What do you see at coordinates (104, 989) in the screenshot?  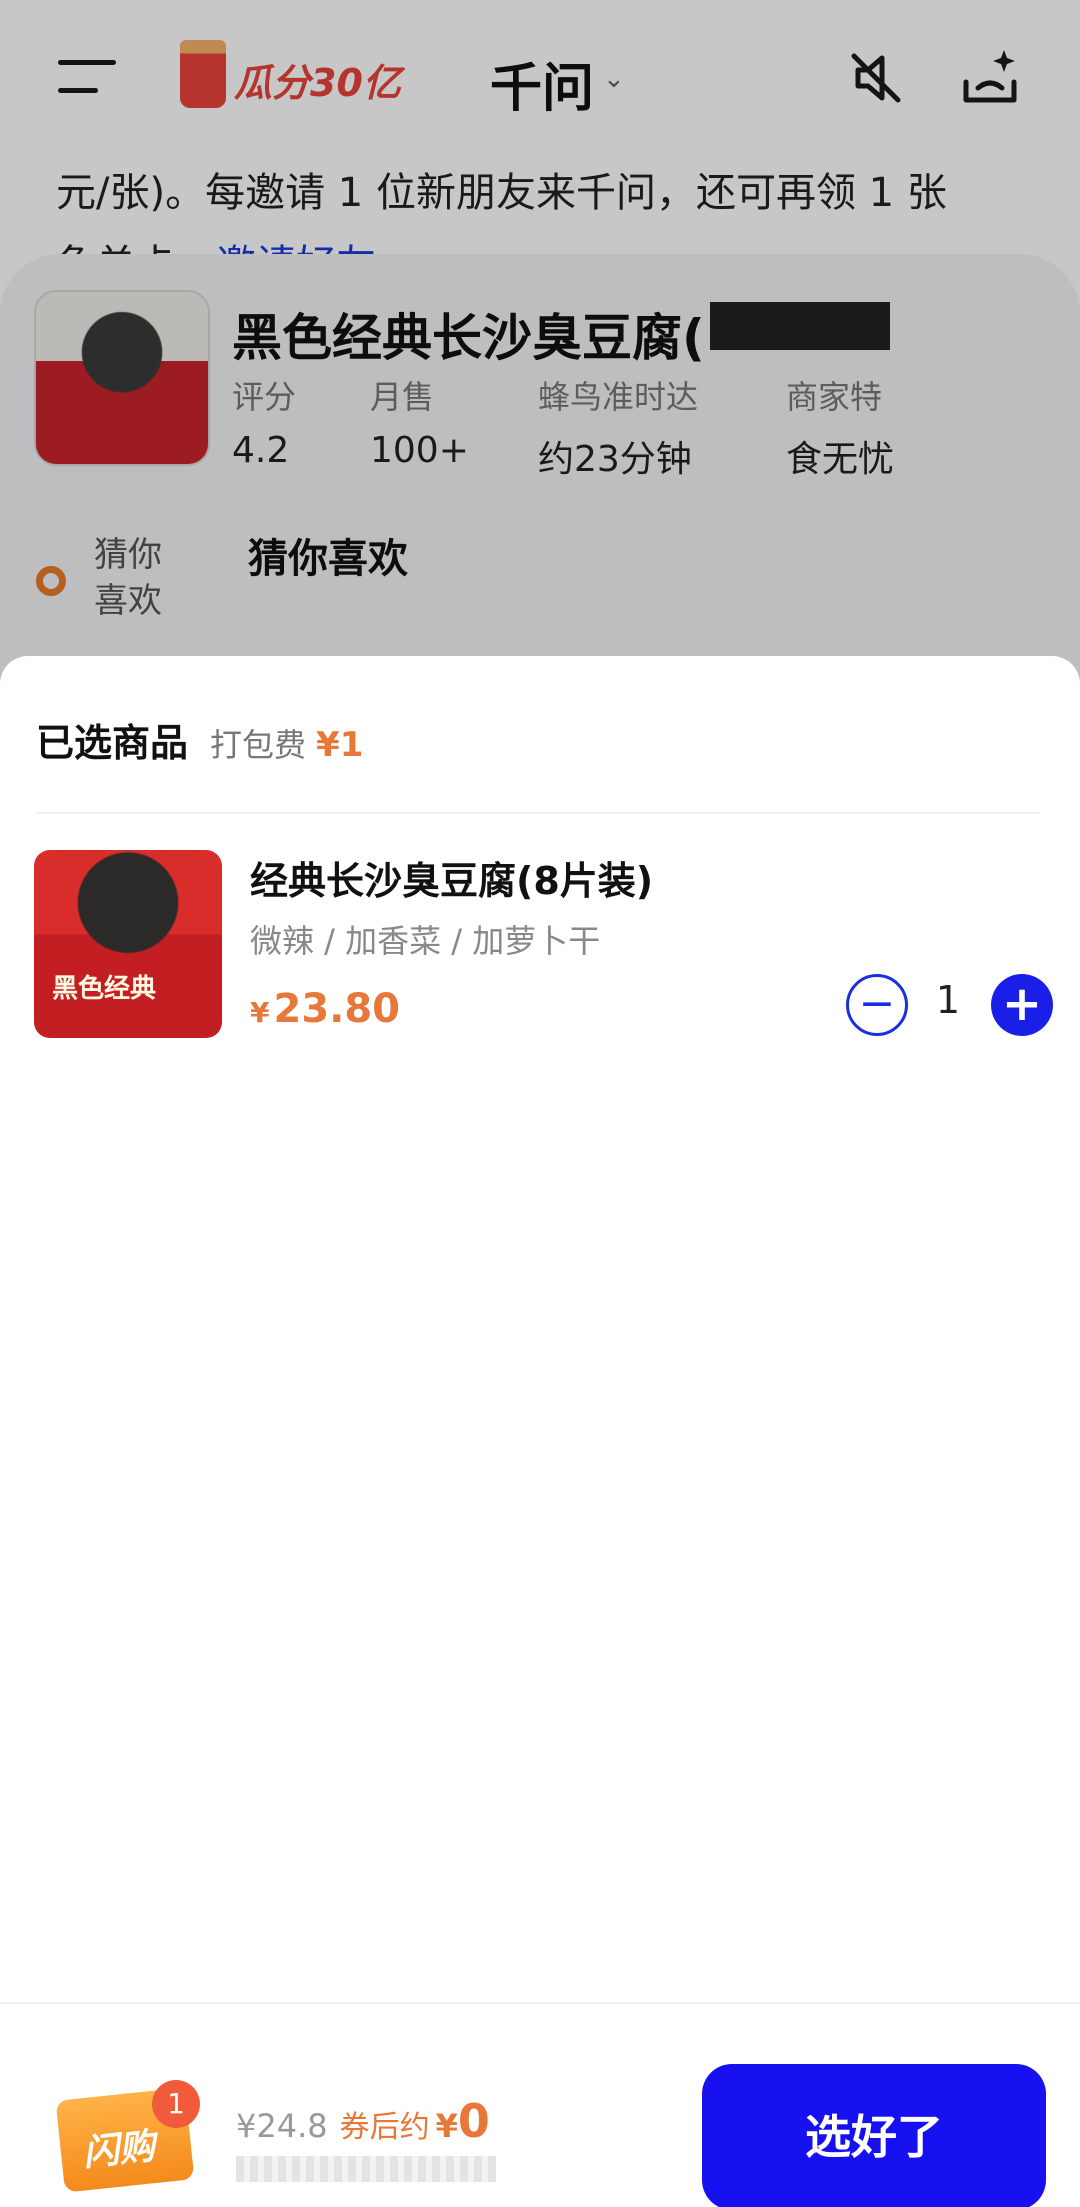 I see `item-image-label: 黑色经典` at bounding box center [104, 989].